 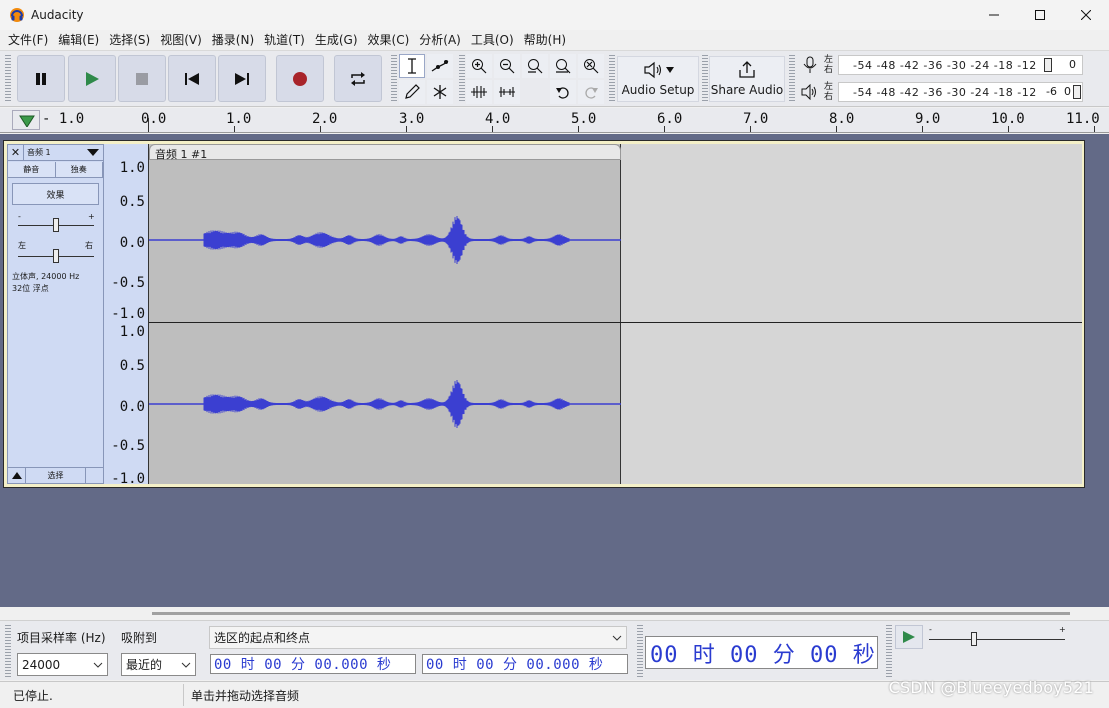 What do you see at coordinates (1008, 119) in the screenshot?
I see `ruler-label: 10.0` at bounding box center [1008, 119].